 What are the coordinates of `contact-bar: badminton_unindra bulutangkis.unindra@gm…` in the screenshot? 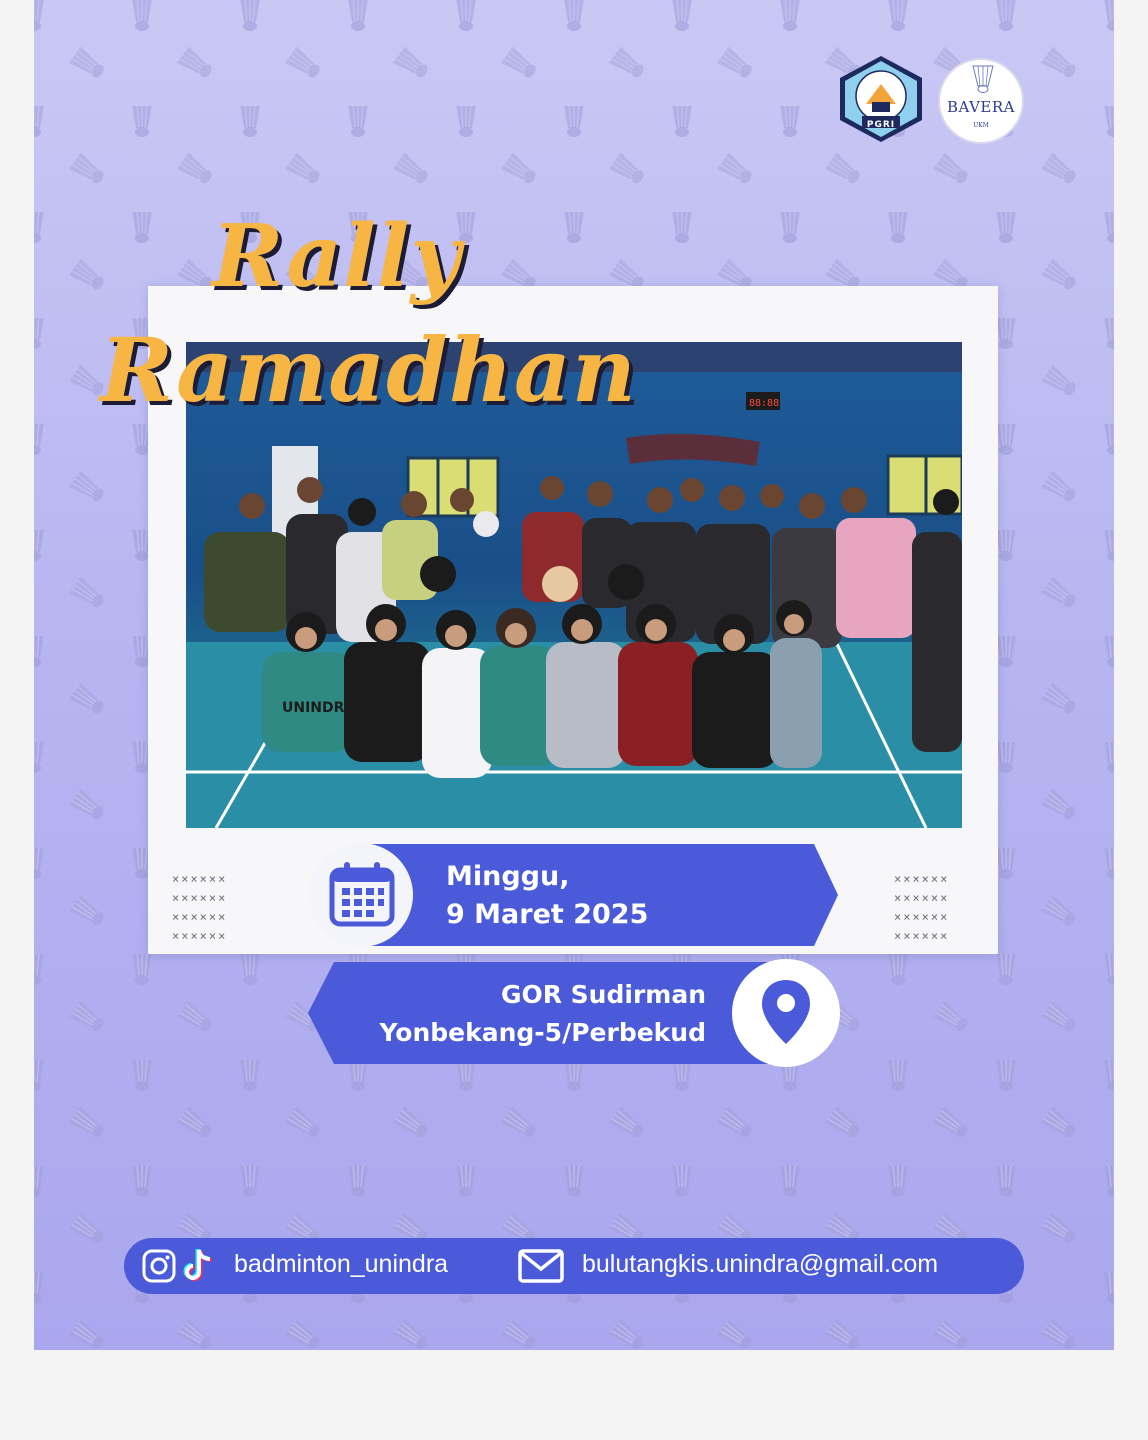 It's located at (574, 1266).